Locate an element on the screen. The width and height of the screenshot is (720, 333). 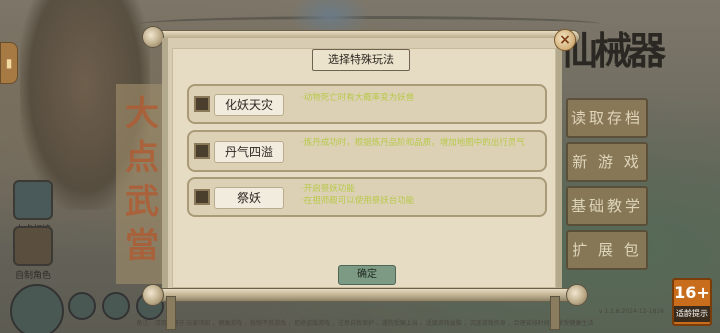
side-button-custom-character: 自制角色 is located at coordinates (33, 253).